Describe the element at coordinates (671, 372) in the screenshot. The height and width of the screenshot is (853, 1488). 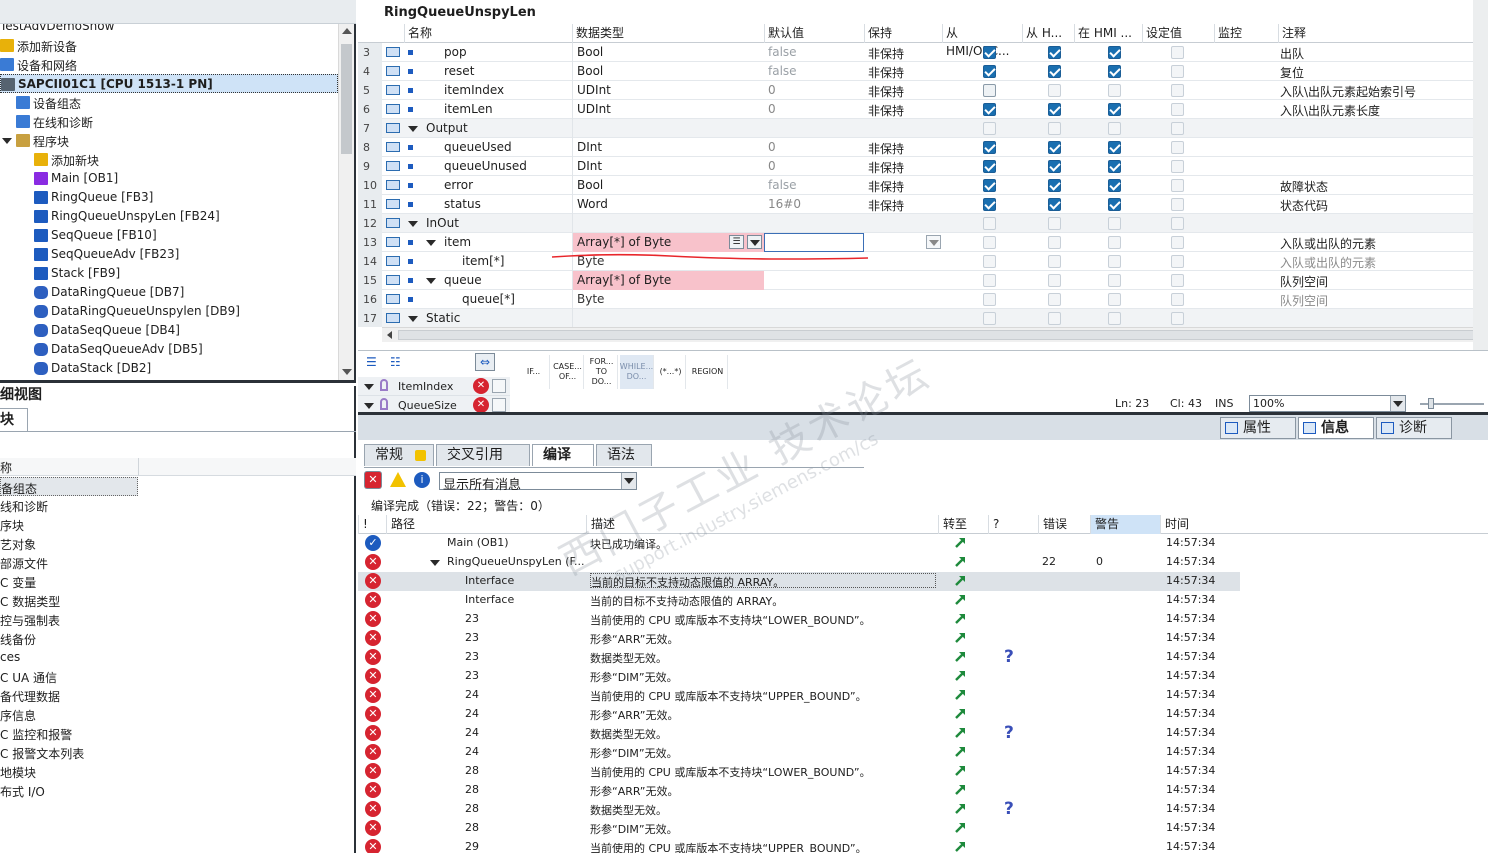
I see `instruction-button: (*...*)` at that location.